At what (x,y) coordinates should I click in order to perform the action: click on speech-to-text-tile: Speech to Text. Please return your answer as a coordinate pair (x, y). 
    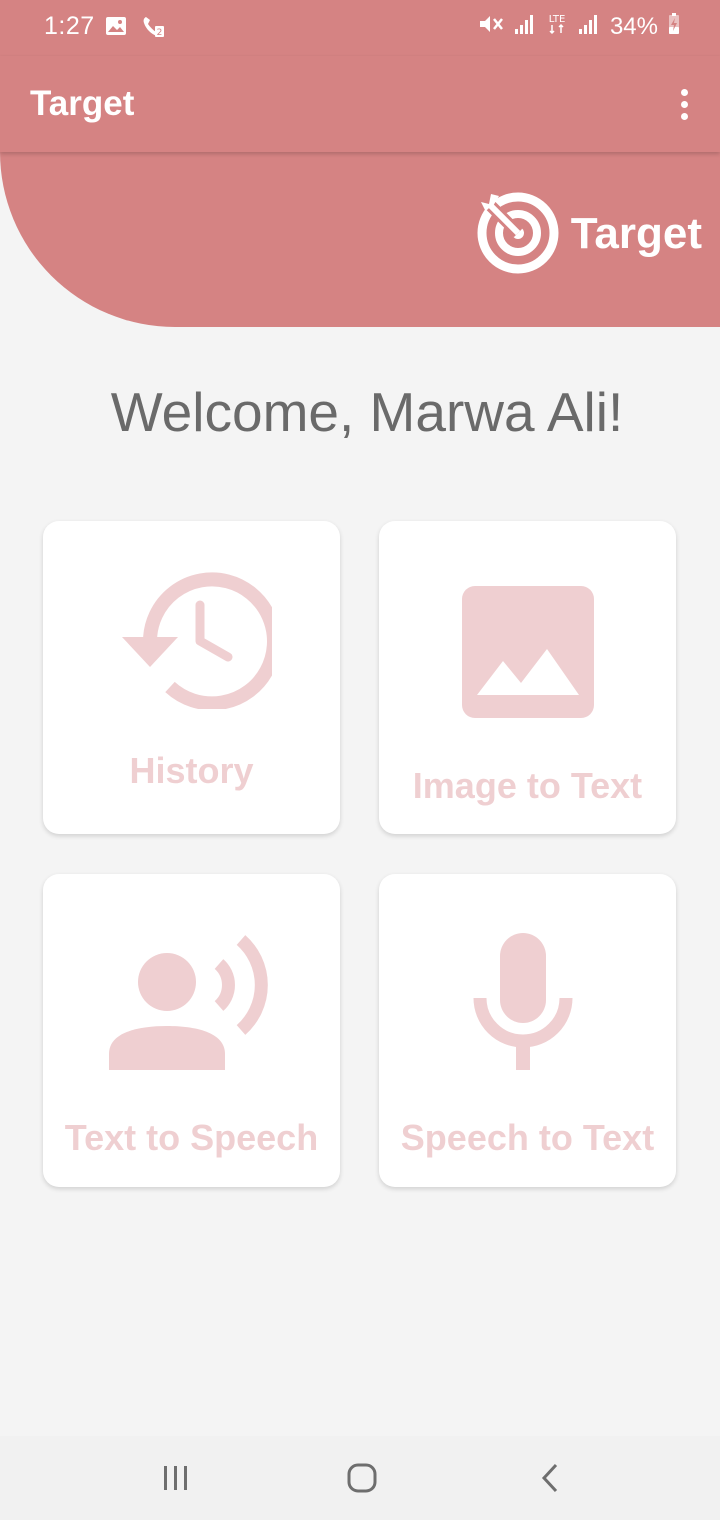
    Looking at the image, I should click on (527, 1030).